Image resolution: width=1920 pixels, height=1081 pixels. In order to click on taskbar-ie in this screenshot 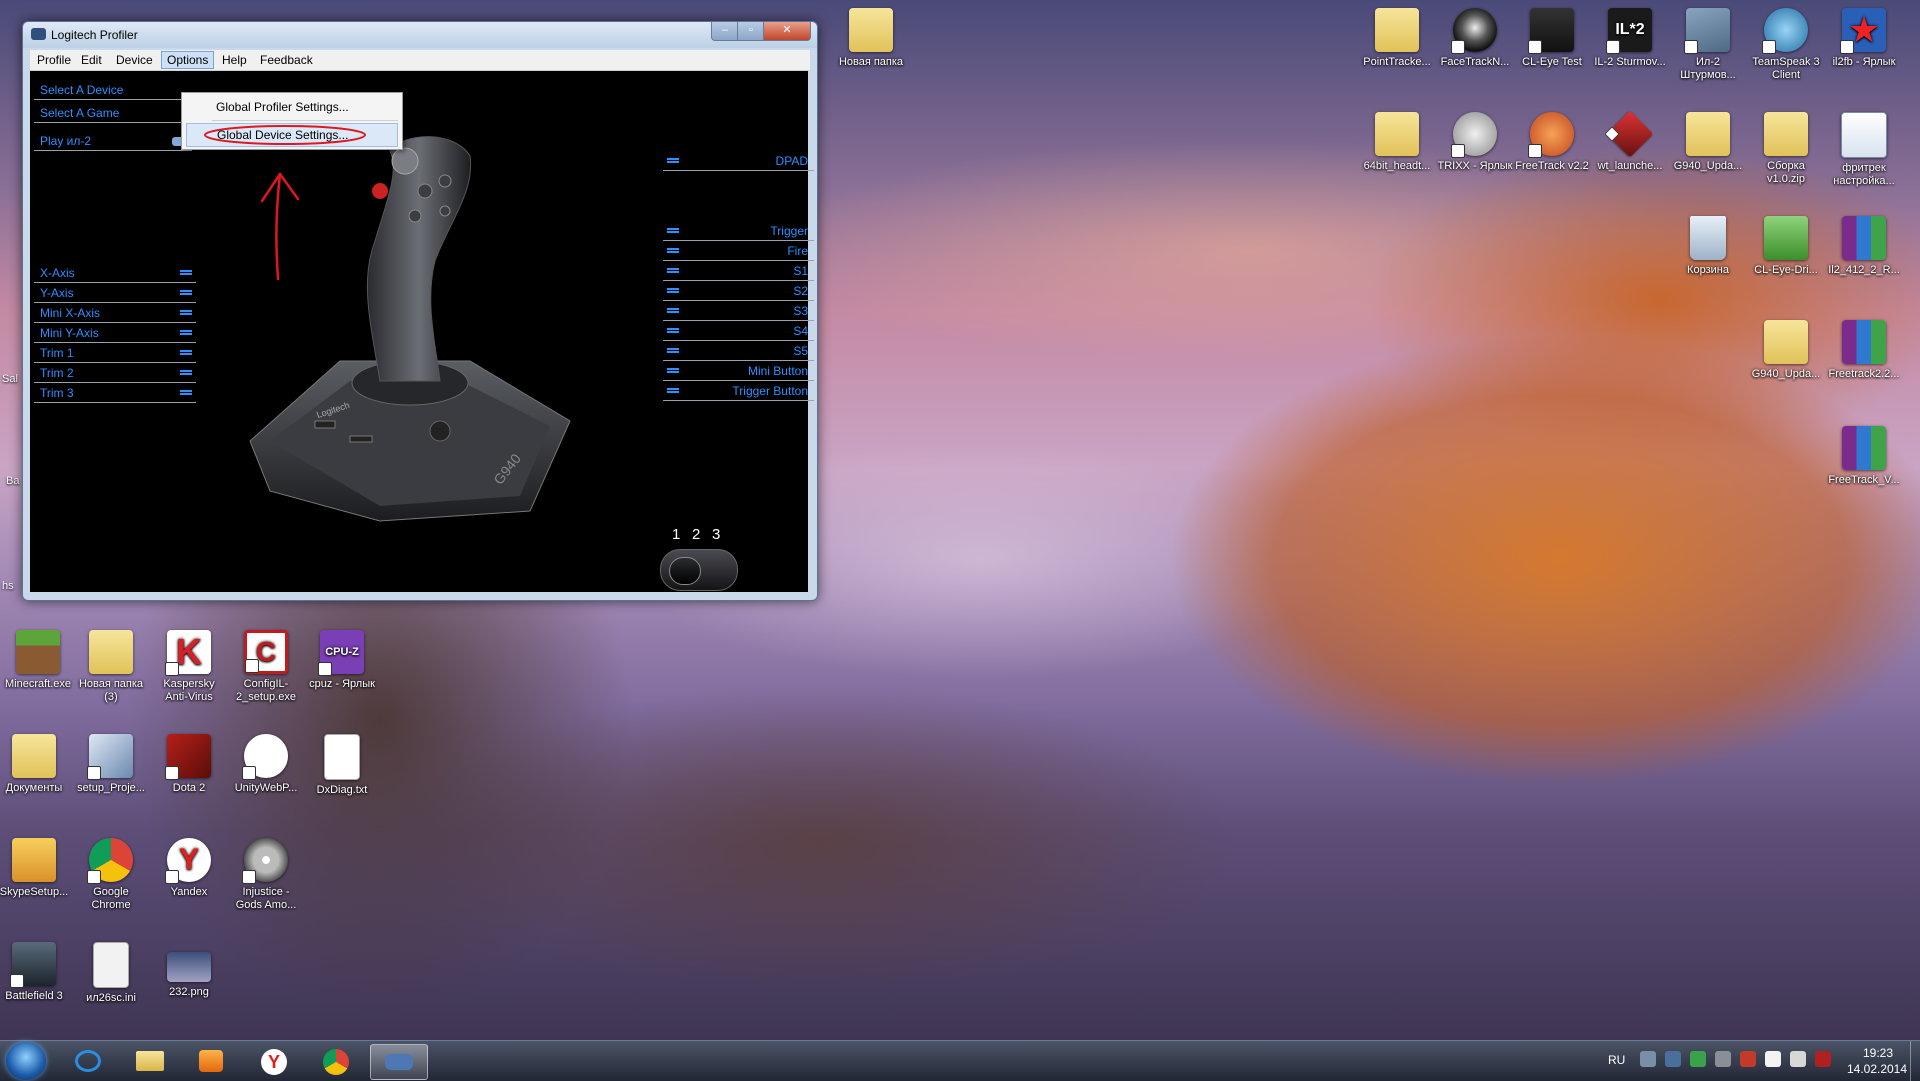, I will do `click(88, 1061)`.